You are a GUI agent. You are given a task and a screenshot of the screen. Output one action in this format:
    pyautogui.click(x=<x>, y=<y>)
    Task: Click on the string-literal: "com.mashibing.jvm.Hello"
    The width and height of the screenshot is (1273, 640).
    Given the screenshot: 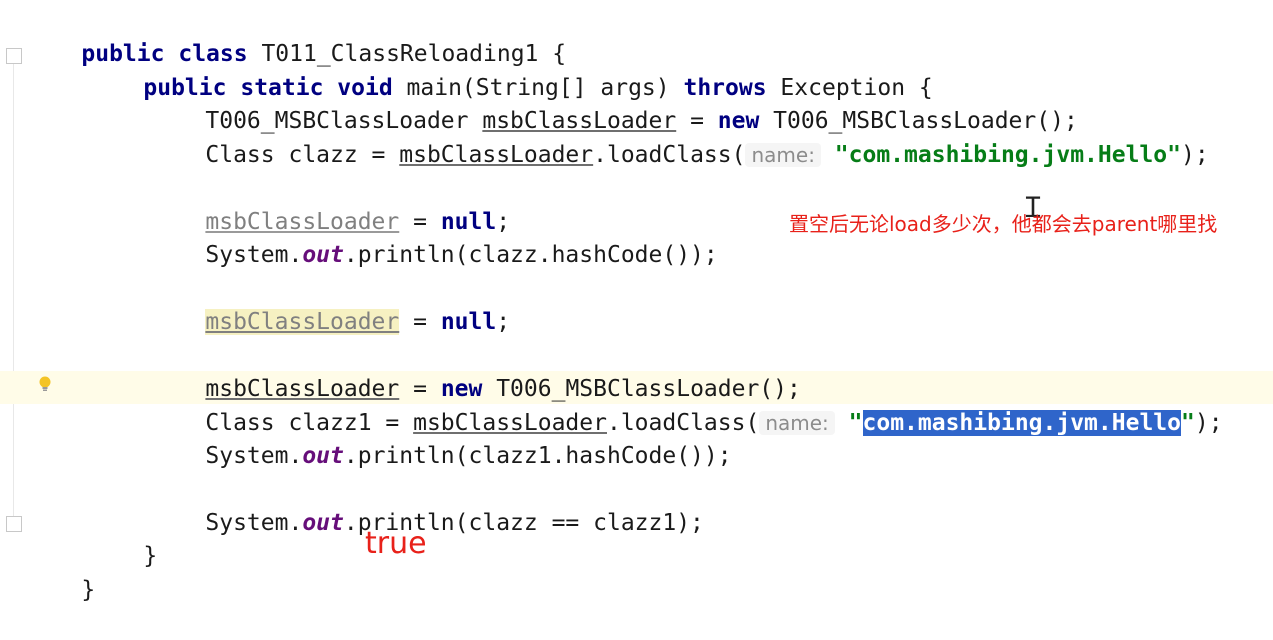 What is the action you would take?
    pyautogui.click(x=1007, y=155)
    